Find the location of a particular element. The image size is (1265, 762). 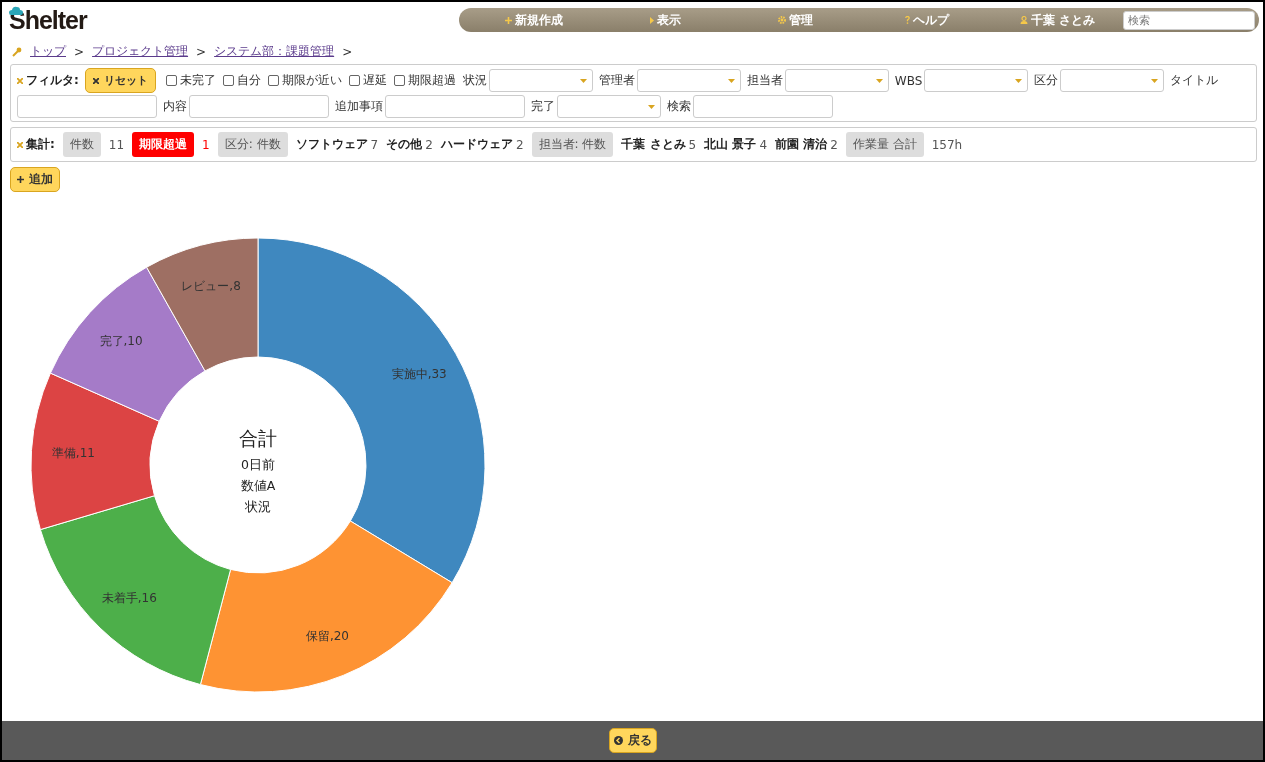

gear-icon is located at coordinates (782, 20).